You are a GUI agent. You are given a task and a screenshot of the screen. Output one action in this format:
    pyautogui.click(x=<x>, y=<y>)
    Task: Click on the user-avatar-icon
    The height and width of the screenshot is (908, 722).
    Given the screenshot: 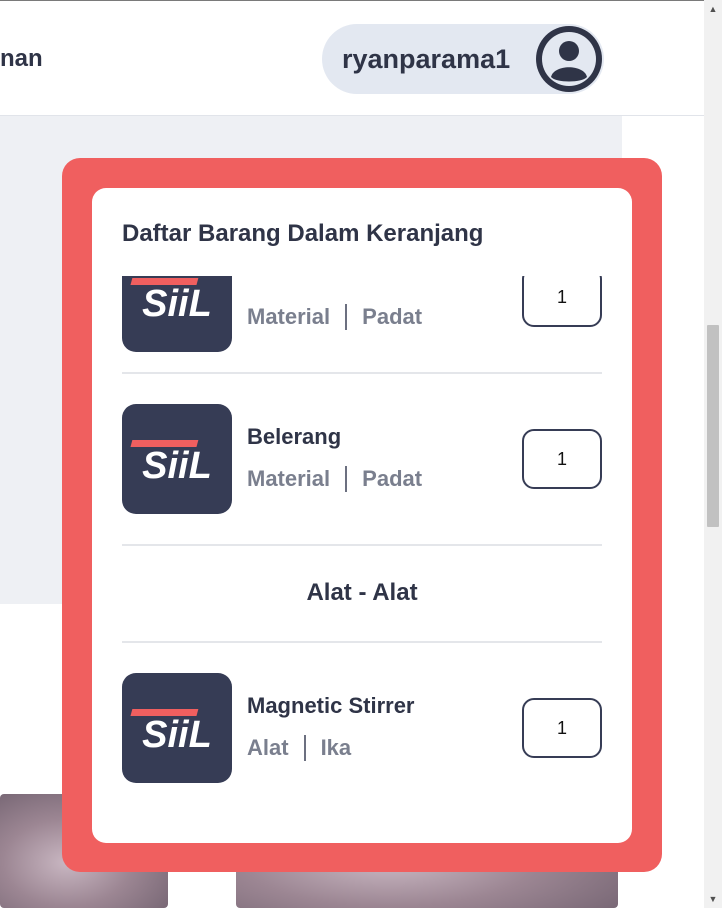 What is the action you would take?
    pyautogui.click(x=569, y=59)
    